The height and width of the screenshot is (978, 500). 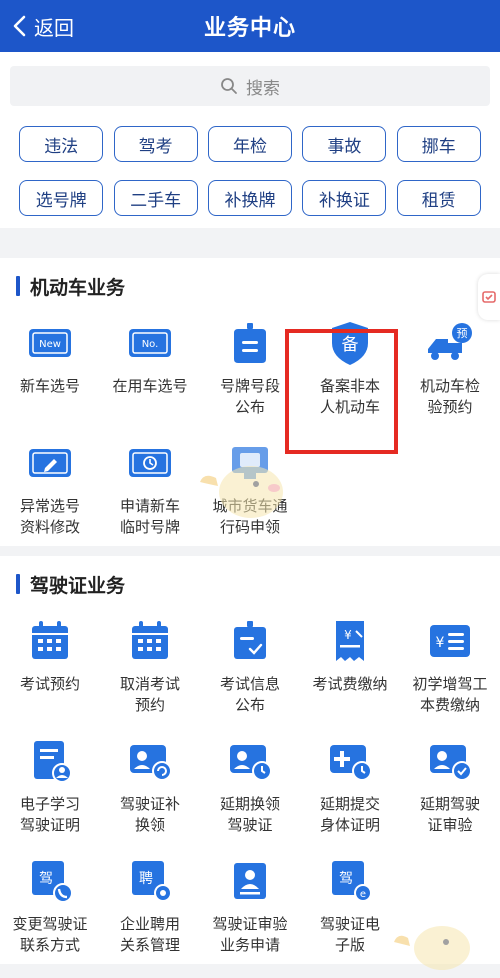 I want to click on back-button: 返回, so click(x=43, y=26).